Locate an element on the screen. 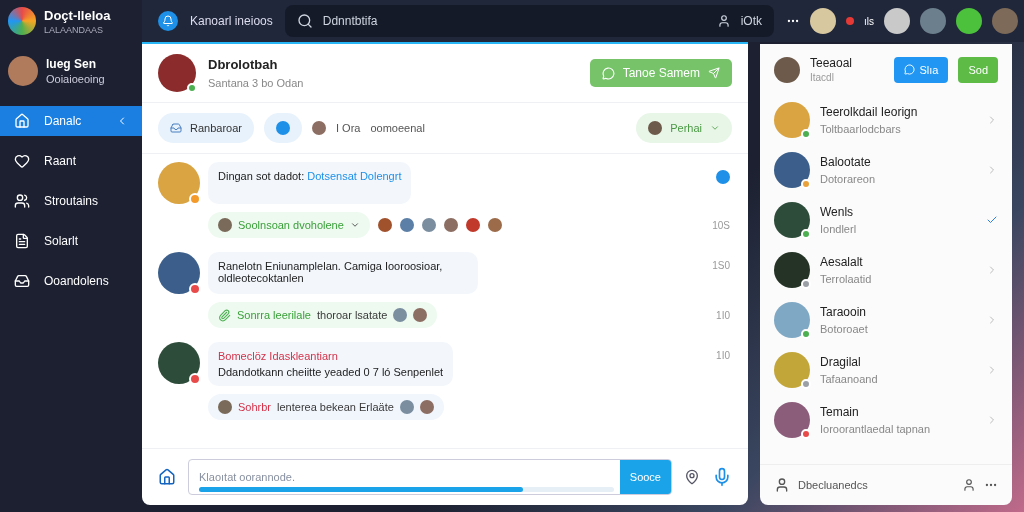  top-title: Kanoarl ineioos is located at coordinates (231, 21).